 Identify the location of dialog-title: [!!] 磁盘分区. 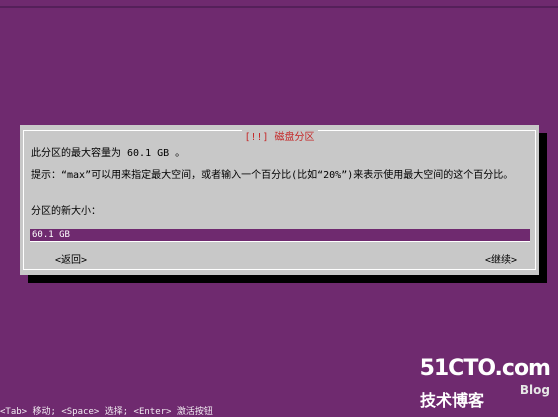
(279, 135).